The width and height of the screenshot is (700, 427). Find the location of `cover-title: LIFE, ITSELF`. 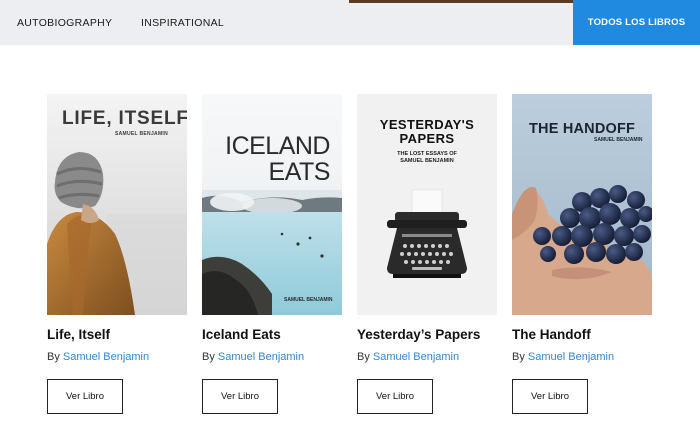

cover-title: LIFE, ITSELF is located at coordinates (124, 118).